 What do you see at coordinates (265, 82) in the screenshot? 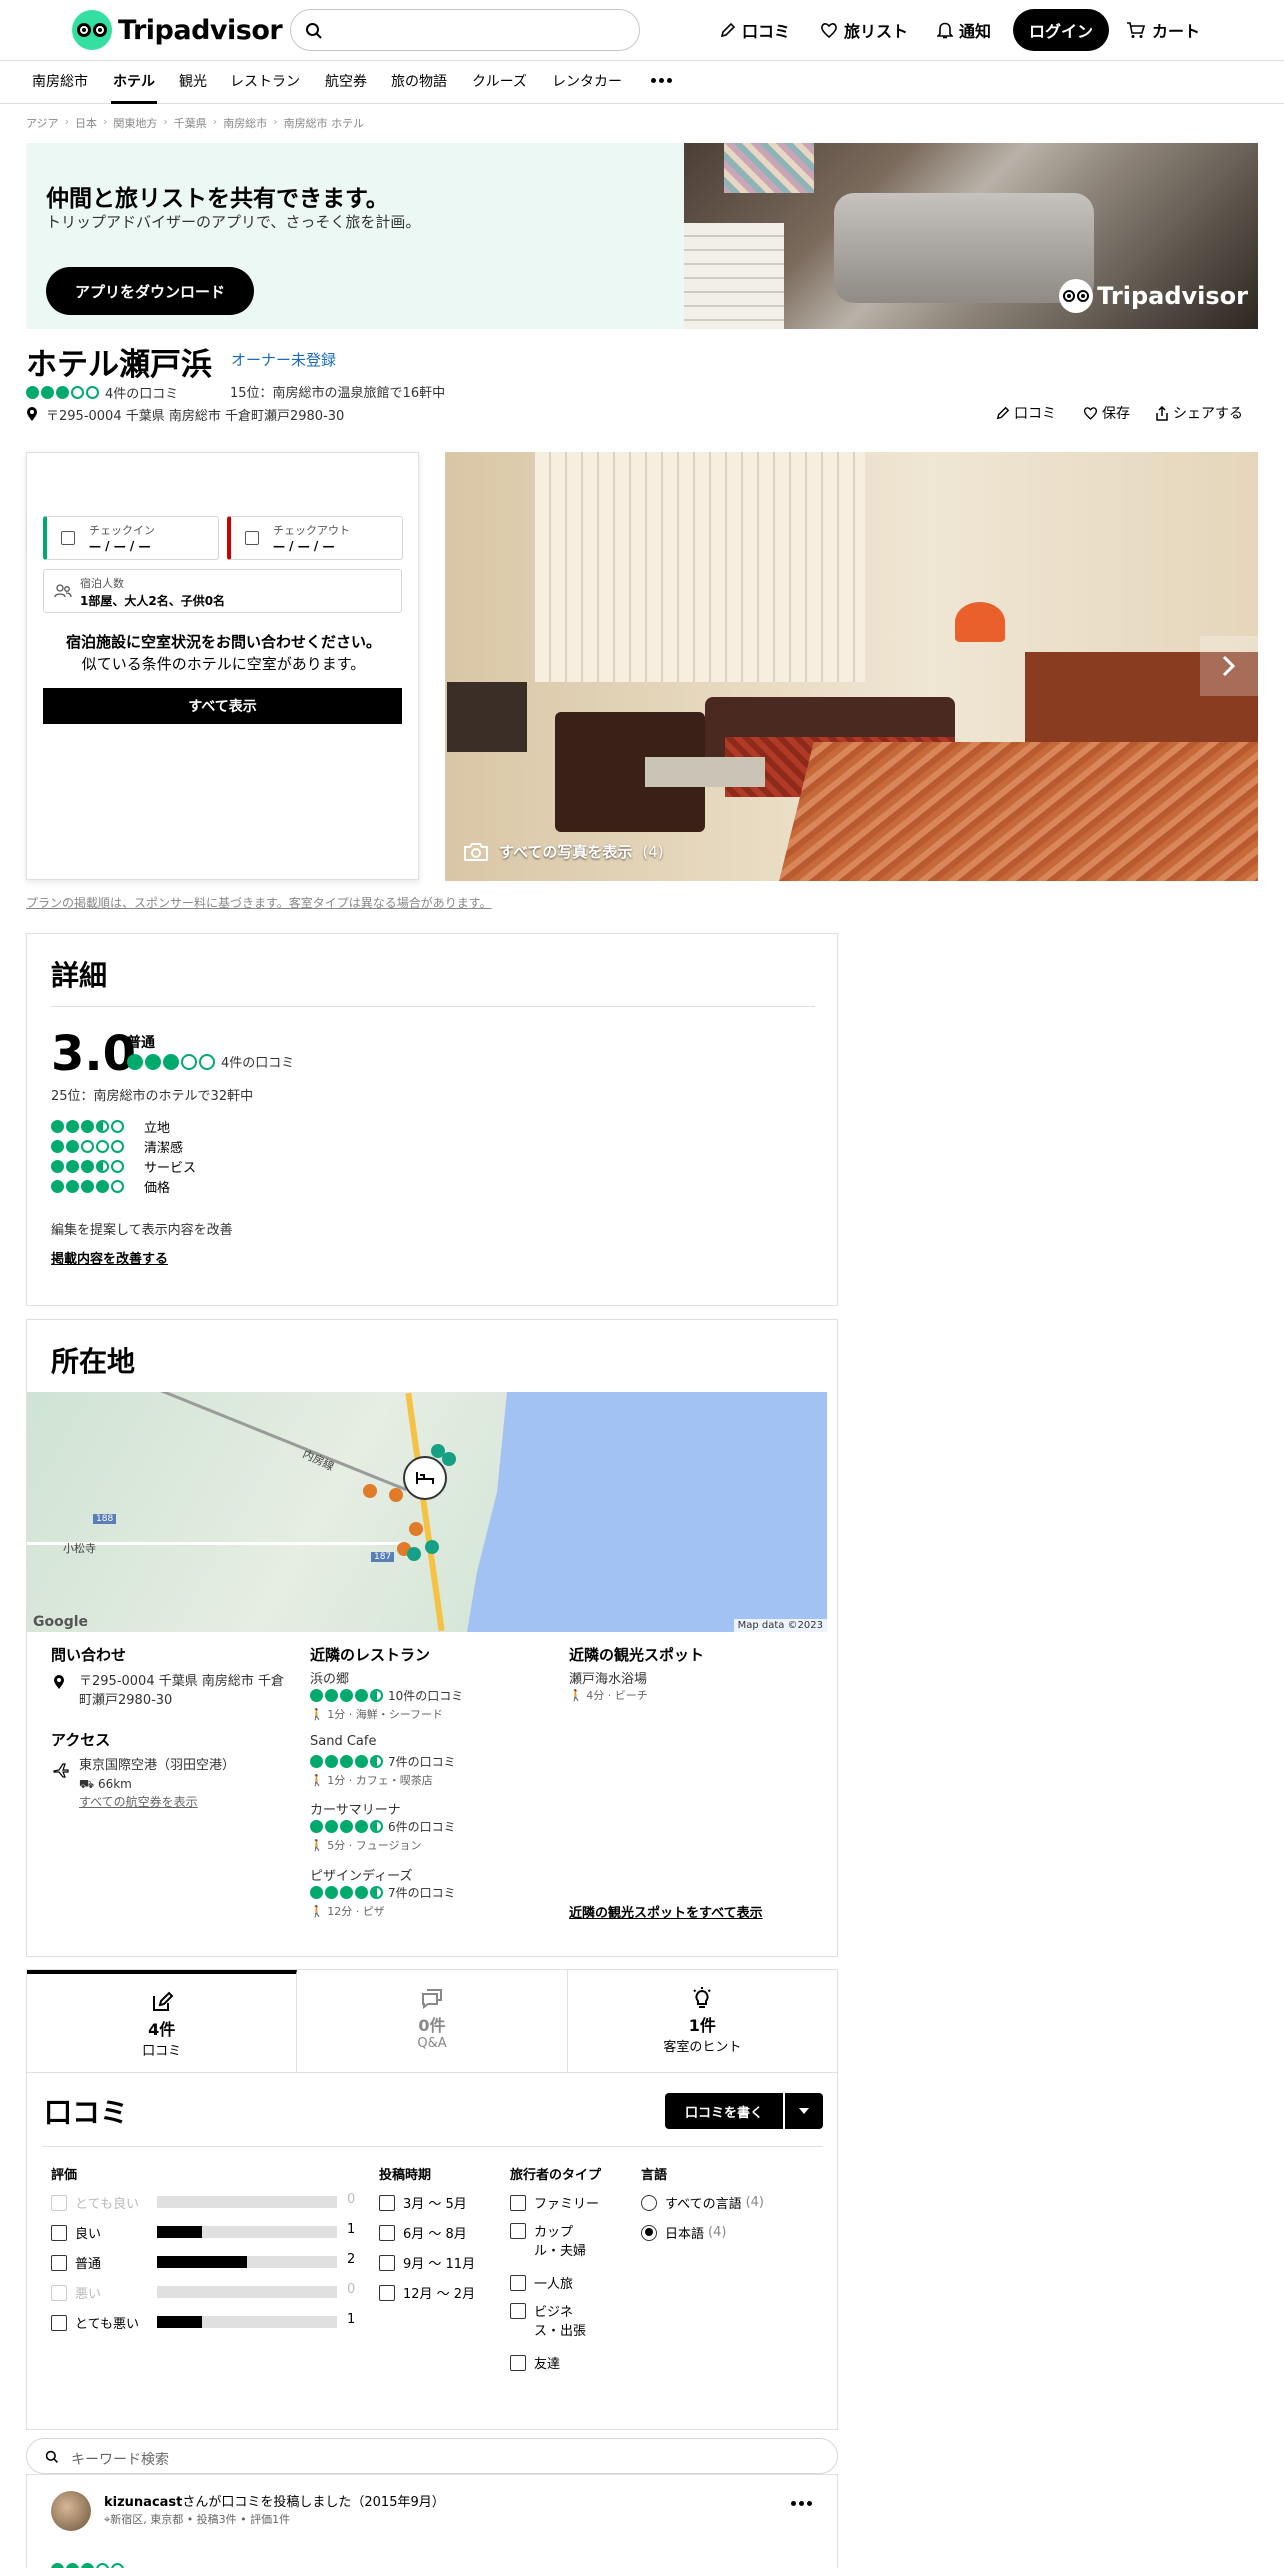
I see `category-item: レストラン` at bounding box center [265, 82].